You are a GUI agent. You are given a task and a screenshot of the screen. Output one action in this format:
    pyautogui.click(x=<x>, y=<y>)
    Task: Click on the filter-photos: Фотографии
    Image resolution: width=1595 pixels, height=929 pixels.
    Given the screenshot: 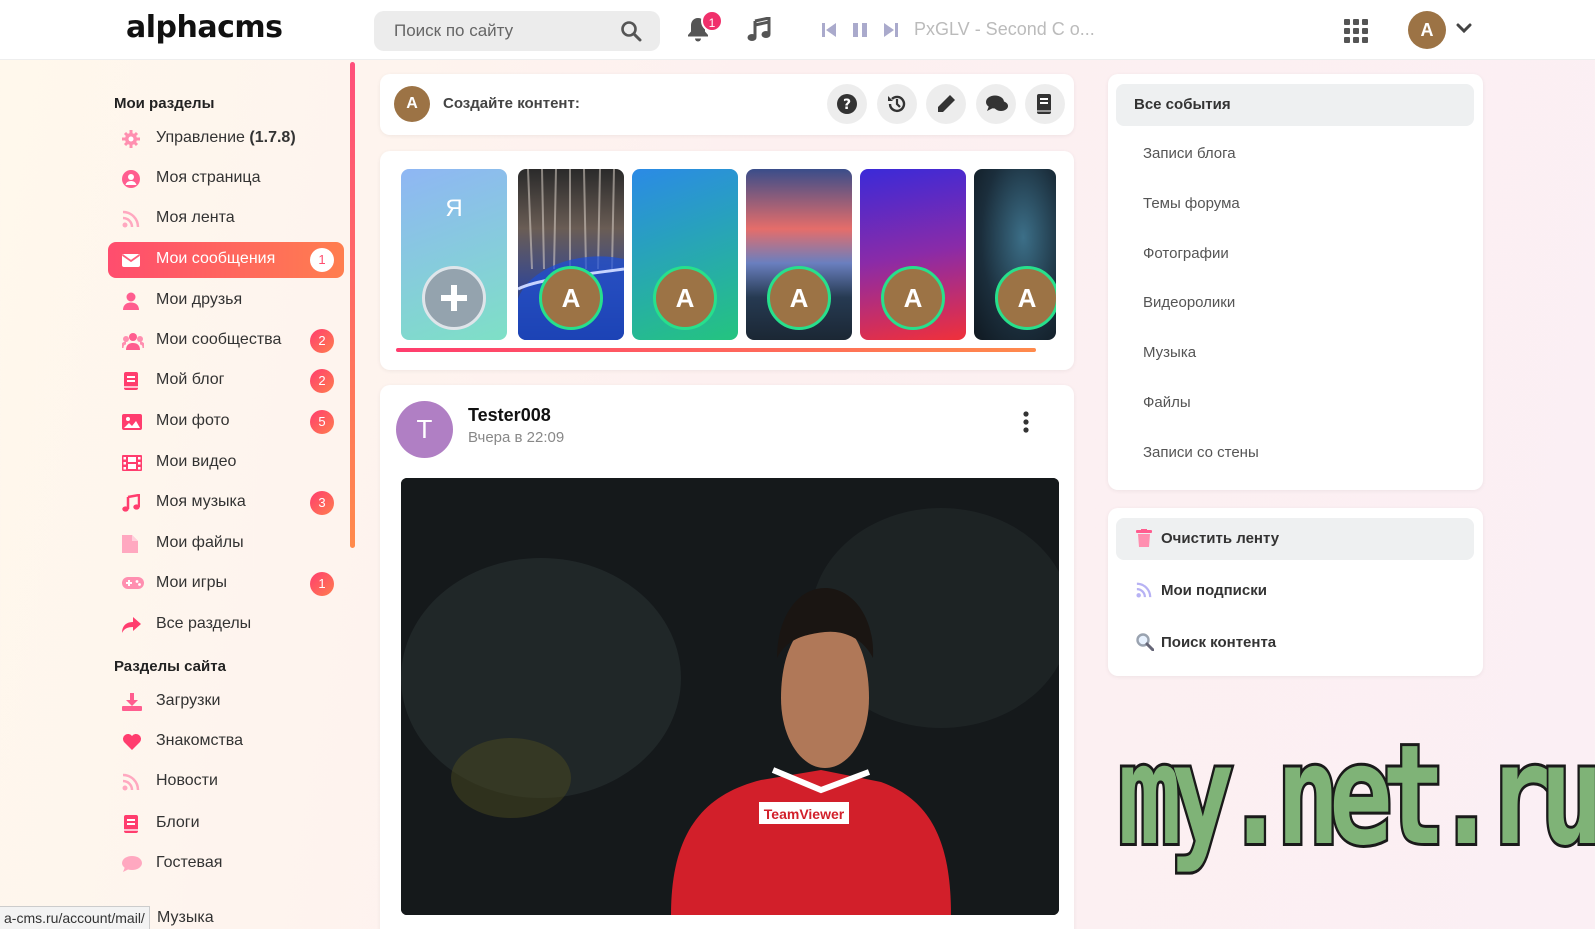 What is the action you would take?
    pyautogui.click(x=1186, y=253)
    